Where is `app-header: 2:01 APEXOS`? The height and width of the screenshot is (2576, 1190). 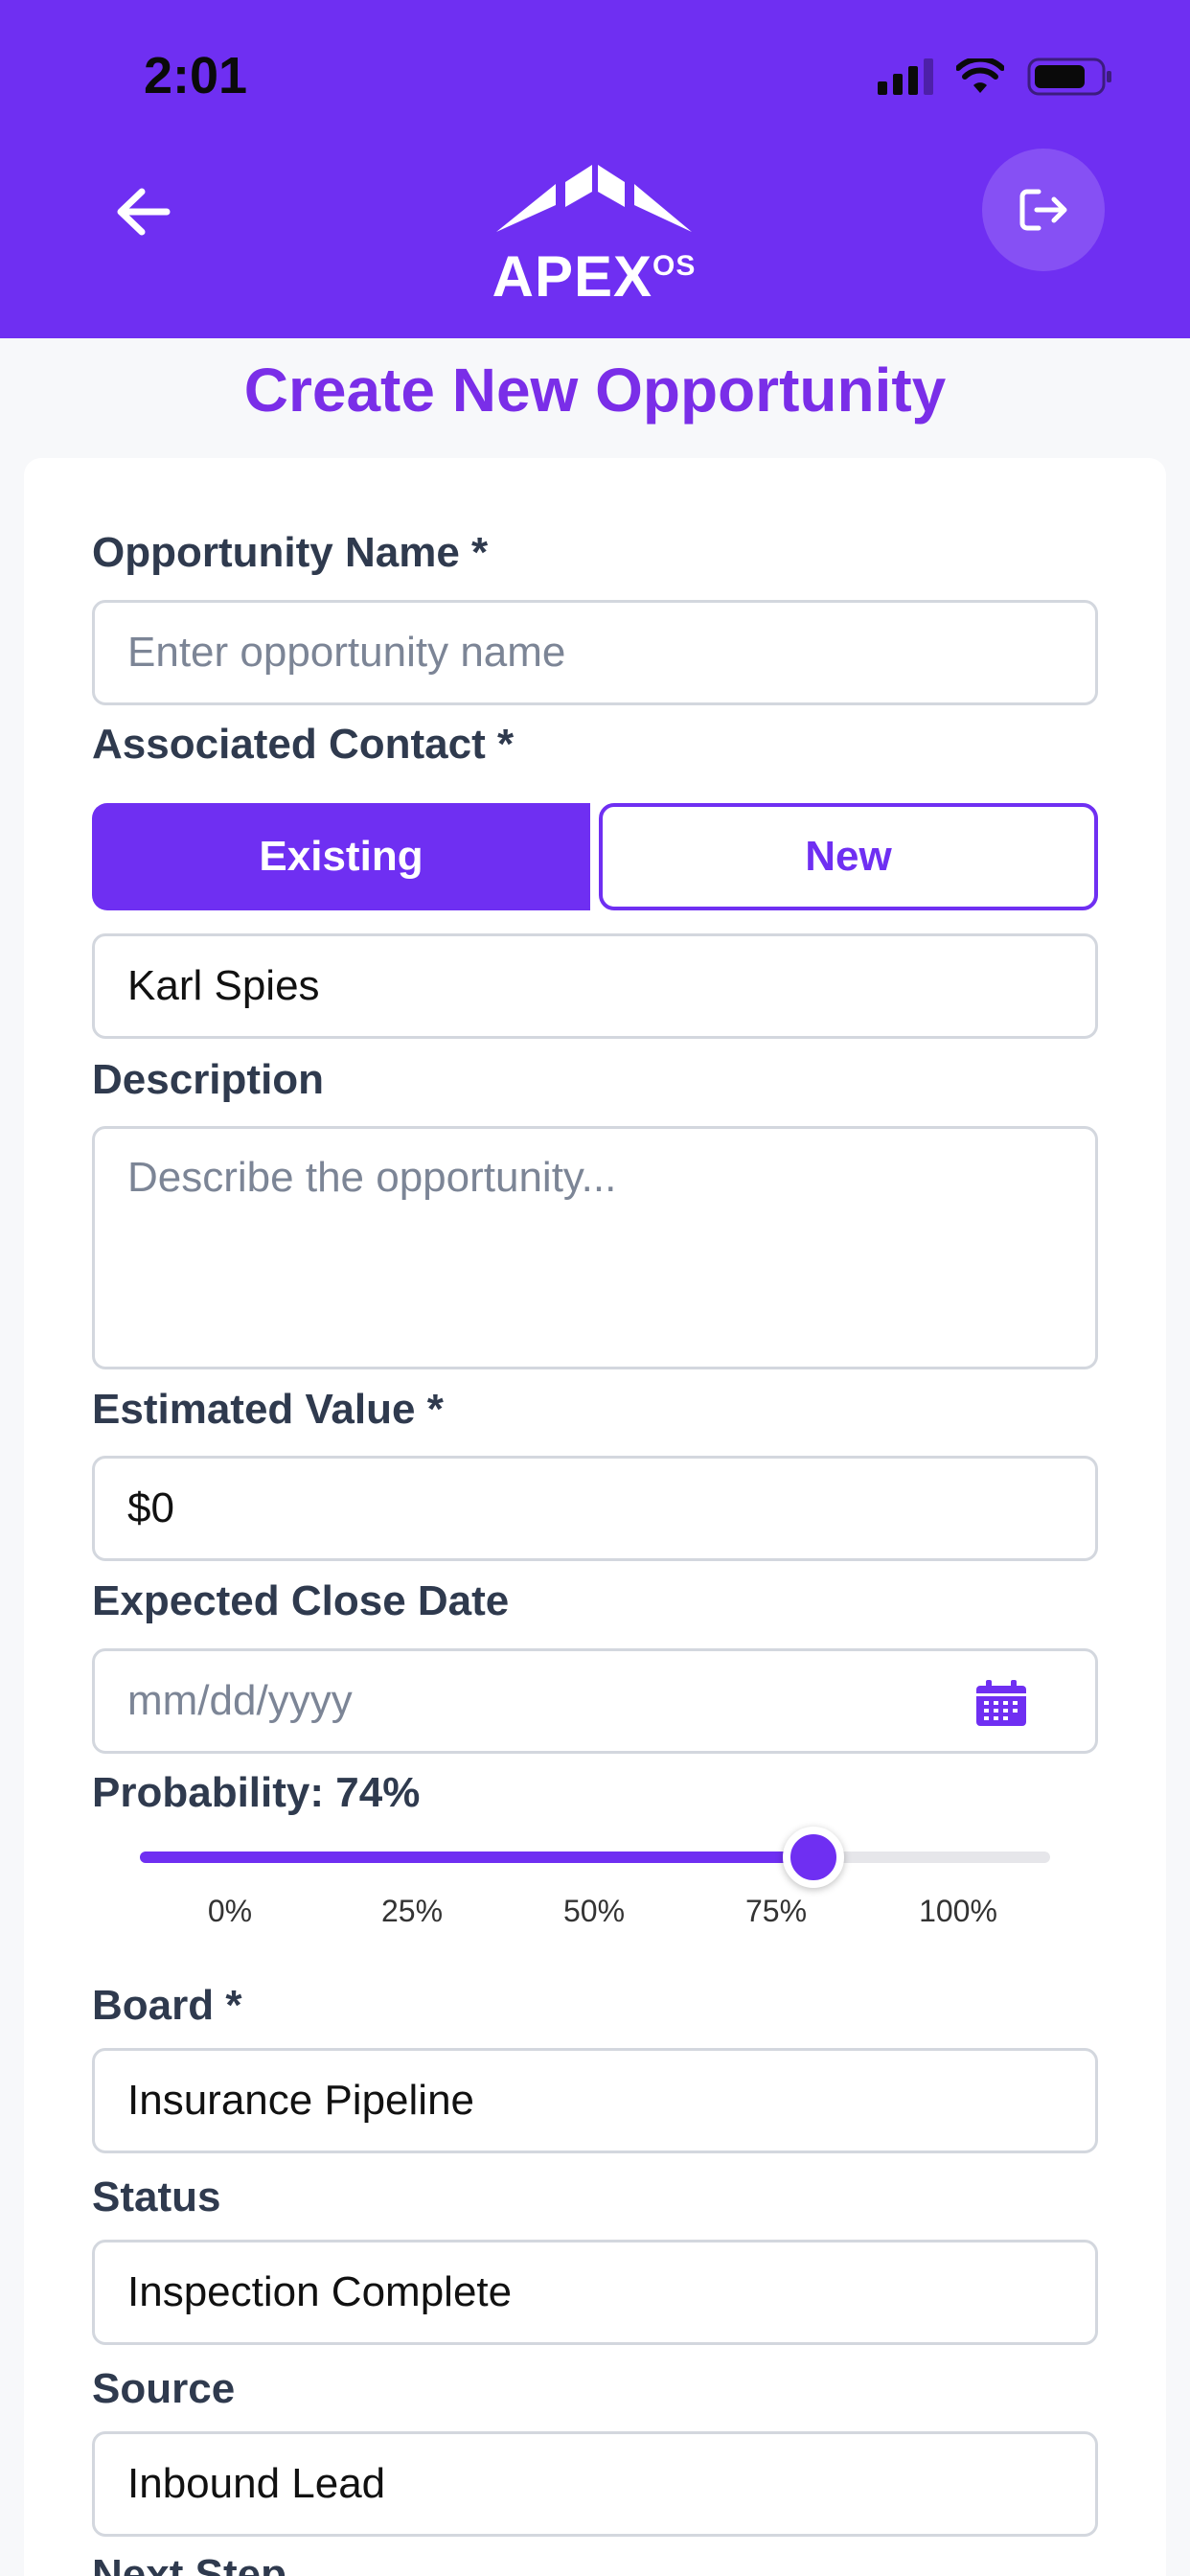 app-header: 2:01 APEXOS is located at coordinates (595, 169).